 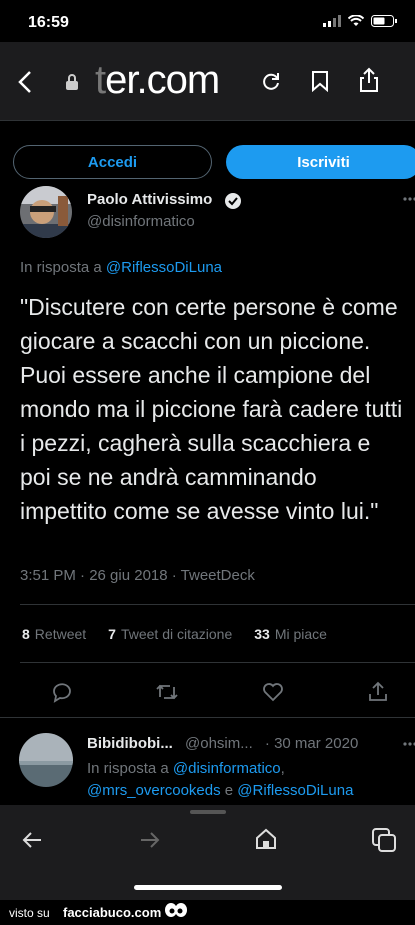 I want to click on sheet-handle, so click(x=208, y=812).